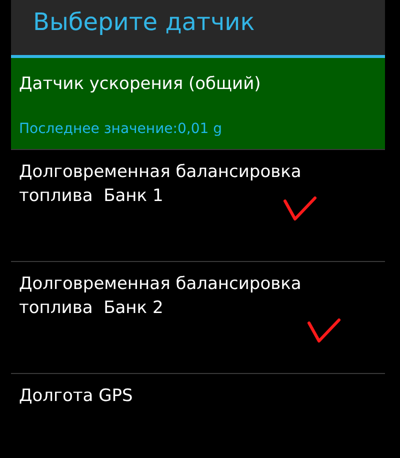 This screenshot has width=400, height=458. I want to click on dialog-title: Выберите датчик, so click(144, 23).